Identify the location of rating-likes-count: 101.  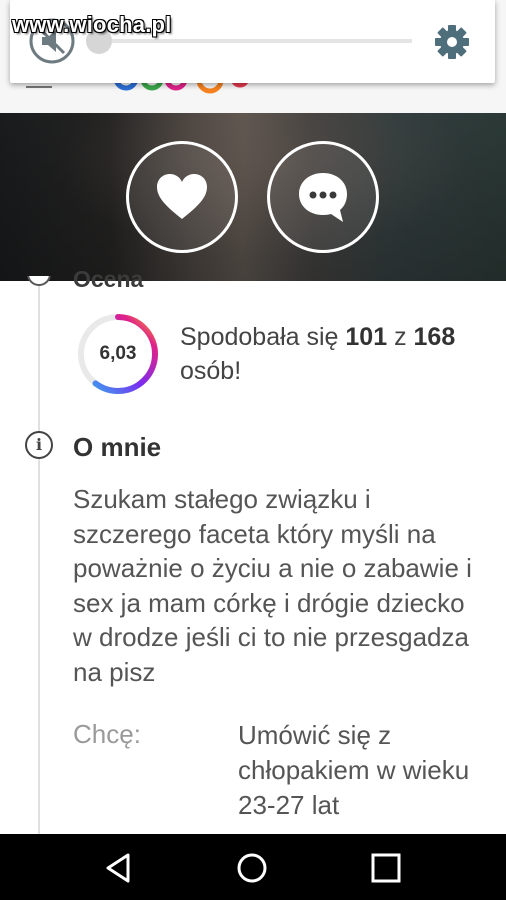
(366, 337).